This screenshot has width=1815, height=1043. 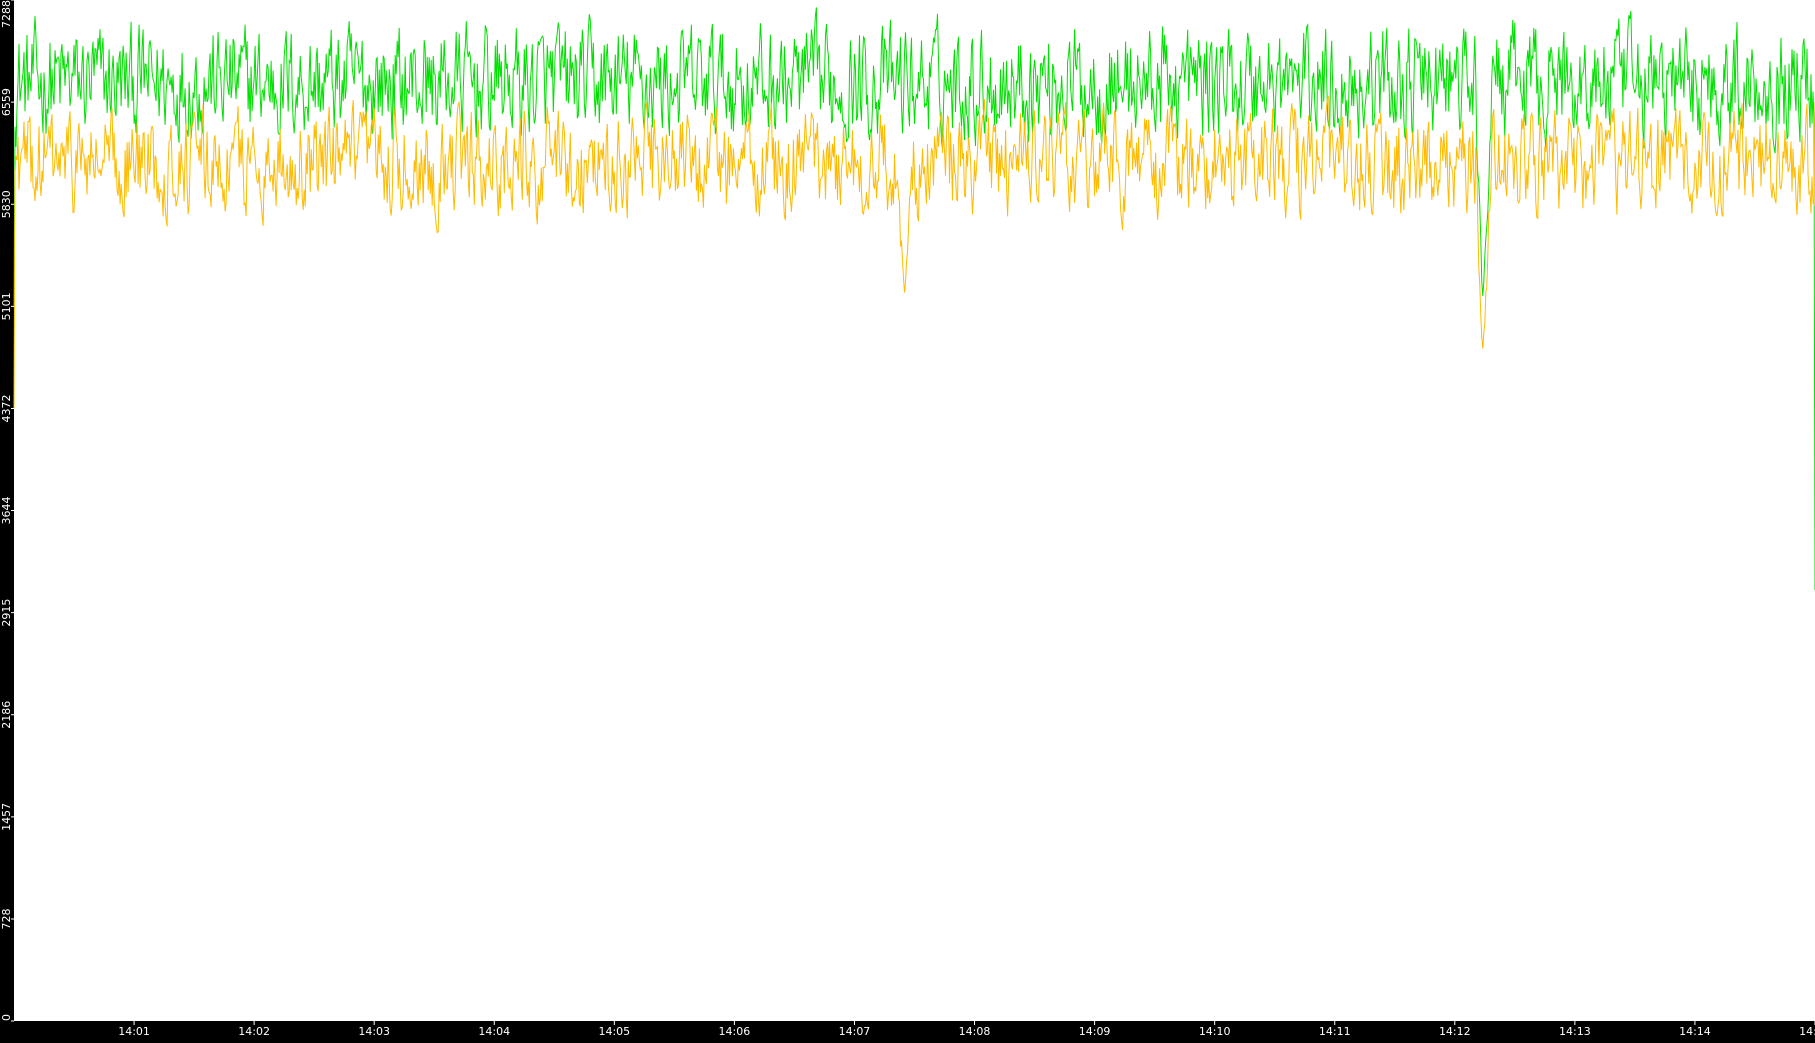 What do you see at coordinates (6, 613) in the screenshot?
I see `y-tick-label: 2915` at bounding box center [6, 613].